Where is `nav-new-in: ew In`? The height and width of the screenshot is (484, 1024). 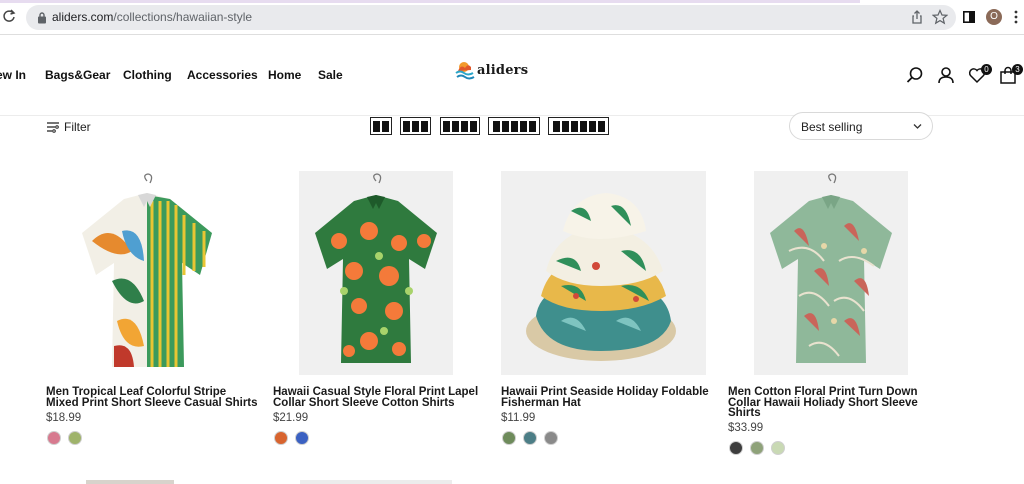 nav-new-in: ew In is located at coordinates (13, 75).